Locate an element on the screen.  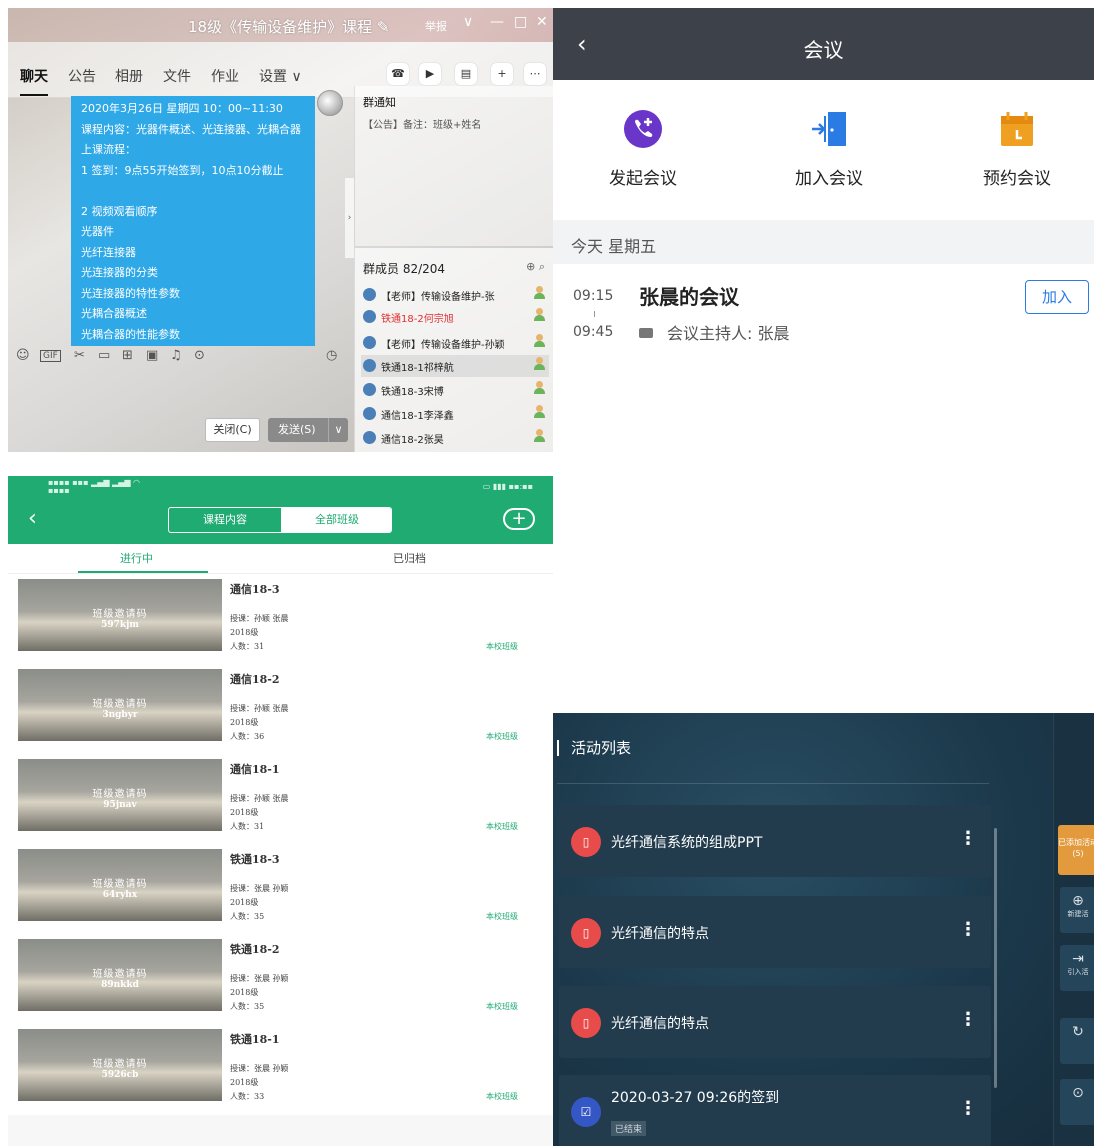
close-icon: ✕ is located at coordinates (542, 22).